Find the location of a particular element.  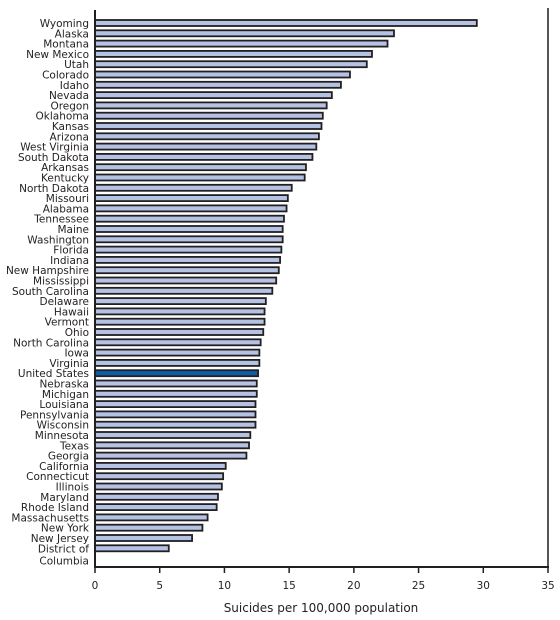

bar-washington is located at coordinates (189, 239).